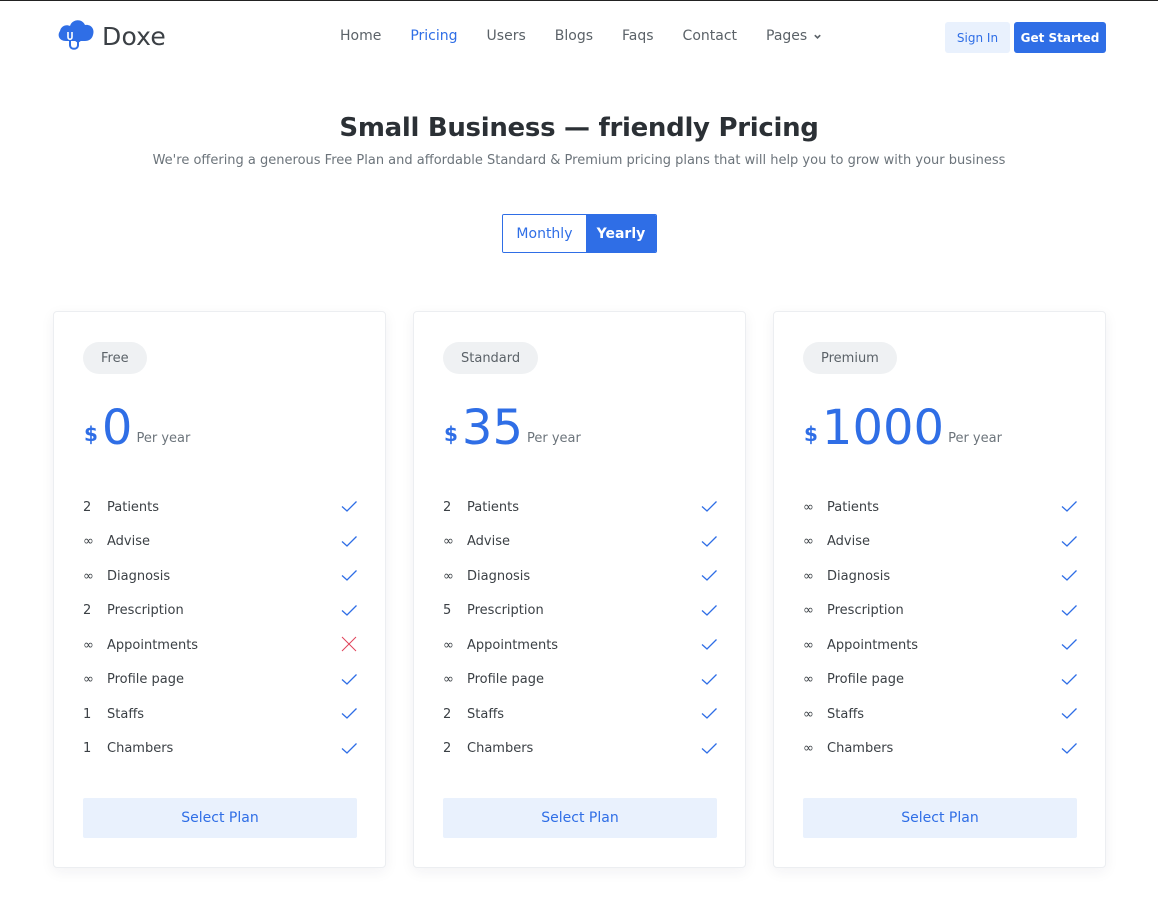 The width and height of the screenshot is (1158, 924). Describe the element at coordinates (710, 36) in the screenshot. I see `nav-contact: Contact` at that location.